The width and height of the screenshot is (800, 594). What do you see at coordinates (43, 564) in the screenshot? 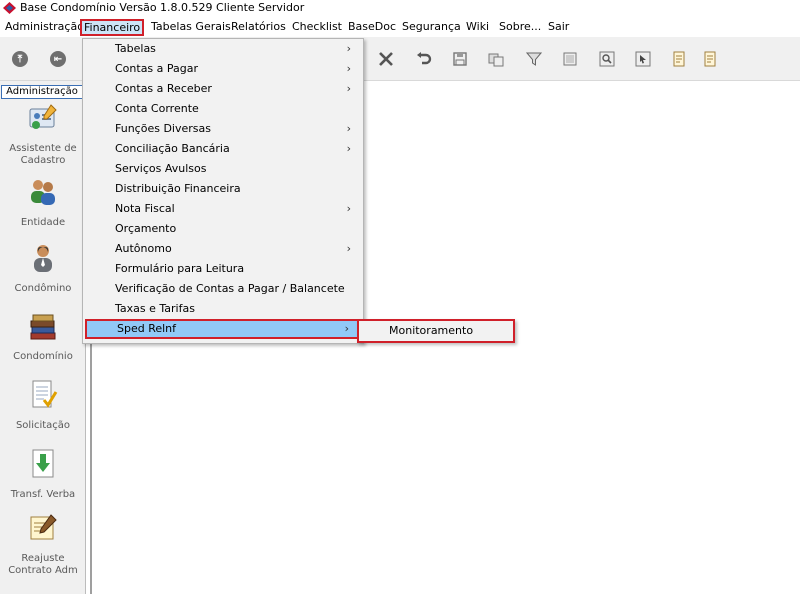
I see `sidebar-item-label: Reajuste Contrato Adm` at bounding box center [43, 564].